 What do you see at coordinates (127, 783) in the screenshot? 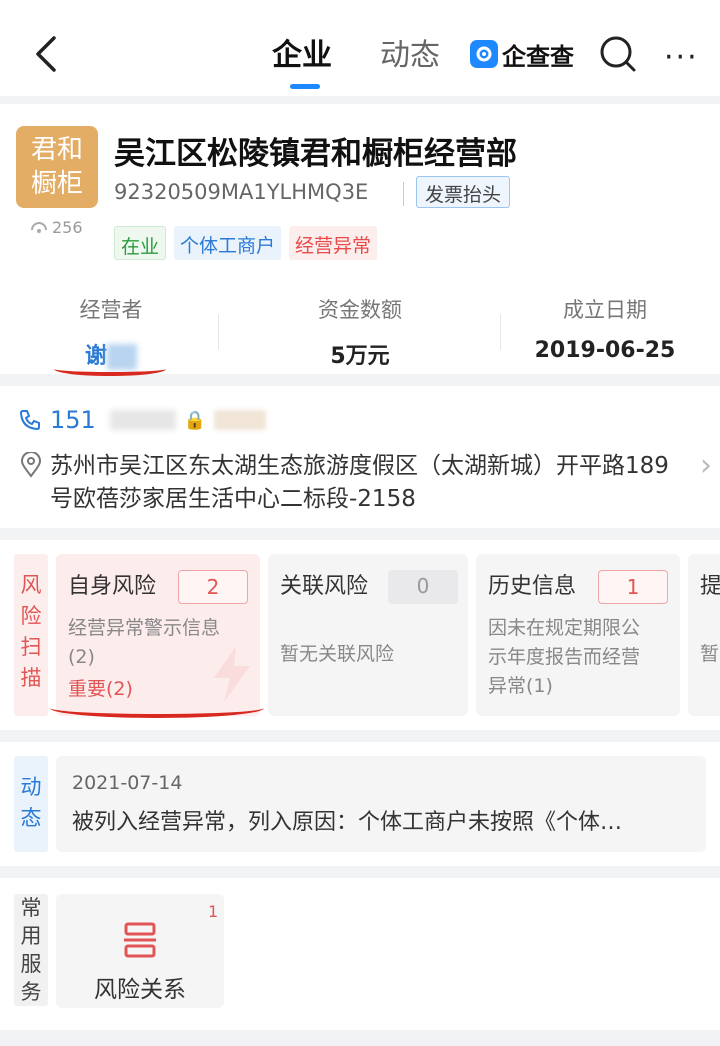
I see `dynamics-date: 2021-07-14` at bounding box center [127, 783].